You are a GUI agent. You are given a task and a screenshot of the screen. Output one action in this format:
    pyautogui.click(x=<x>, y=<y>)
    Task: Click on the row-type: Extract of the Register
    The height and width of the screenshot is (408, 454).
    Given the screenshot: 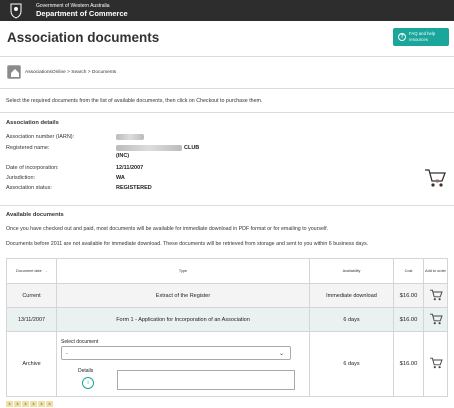 What is the action you would take?
    pyautogui.click(x=183, y=295)
    